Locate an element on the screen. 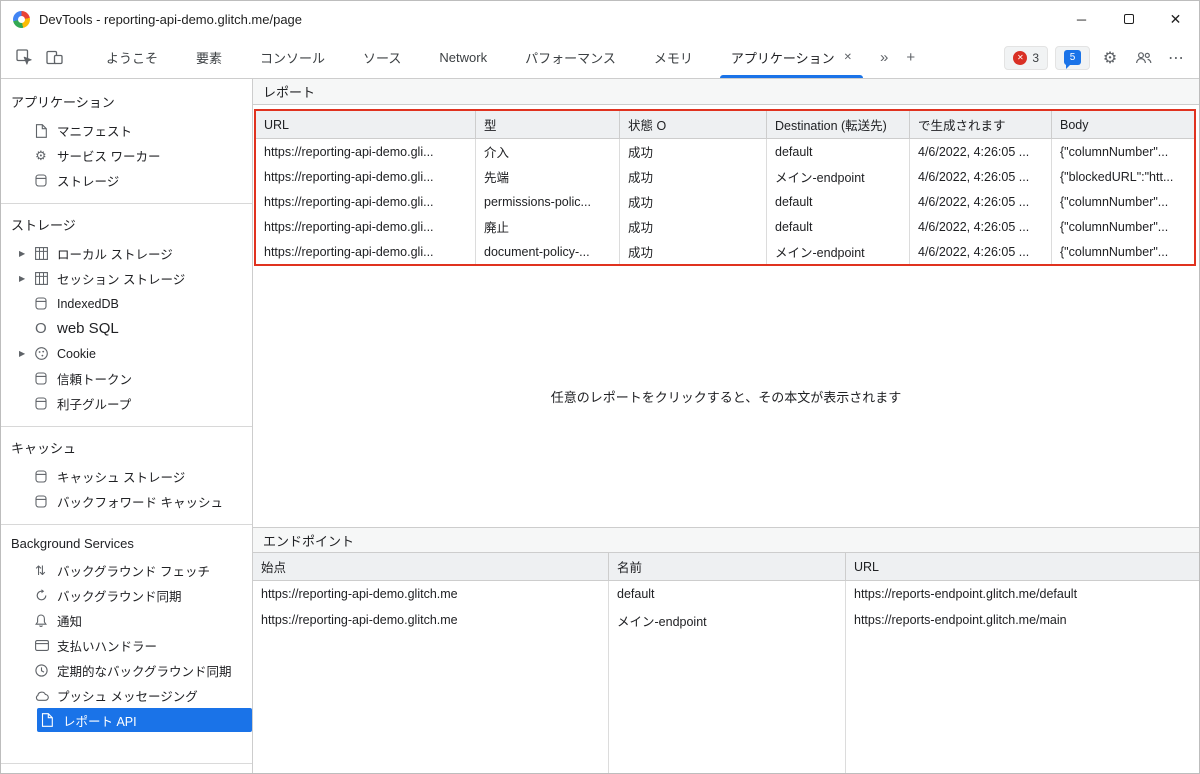  tab-network: Network is located at coordinates (463, 57).